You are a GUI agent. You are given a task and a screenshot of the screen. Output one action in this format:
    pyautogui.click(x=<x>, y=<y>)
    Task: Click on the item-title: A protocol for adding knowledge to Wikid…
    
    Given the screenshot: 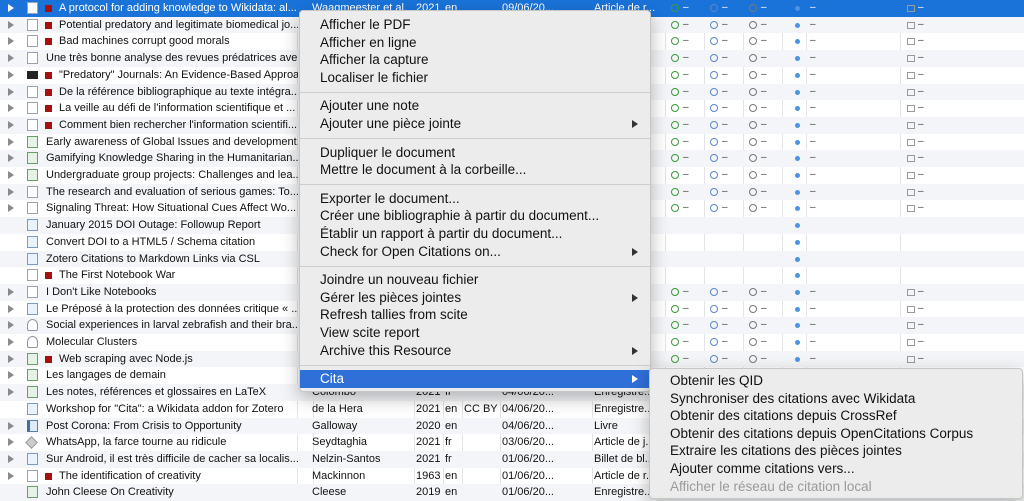 What is the action you would take?
    pyautogui.click(x=178, y=8)
    